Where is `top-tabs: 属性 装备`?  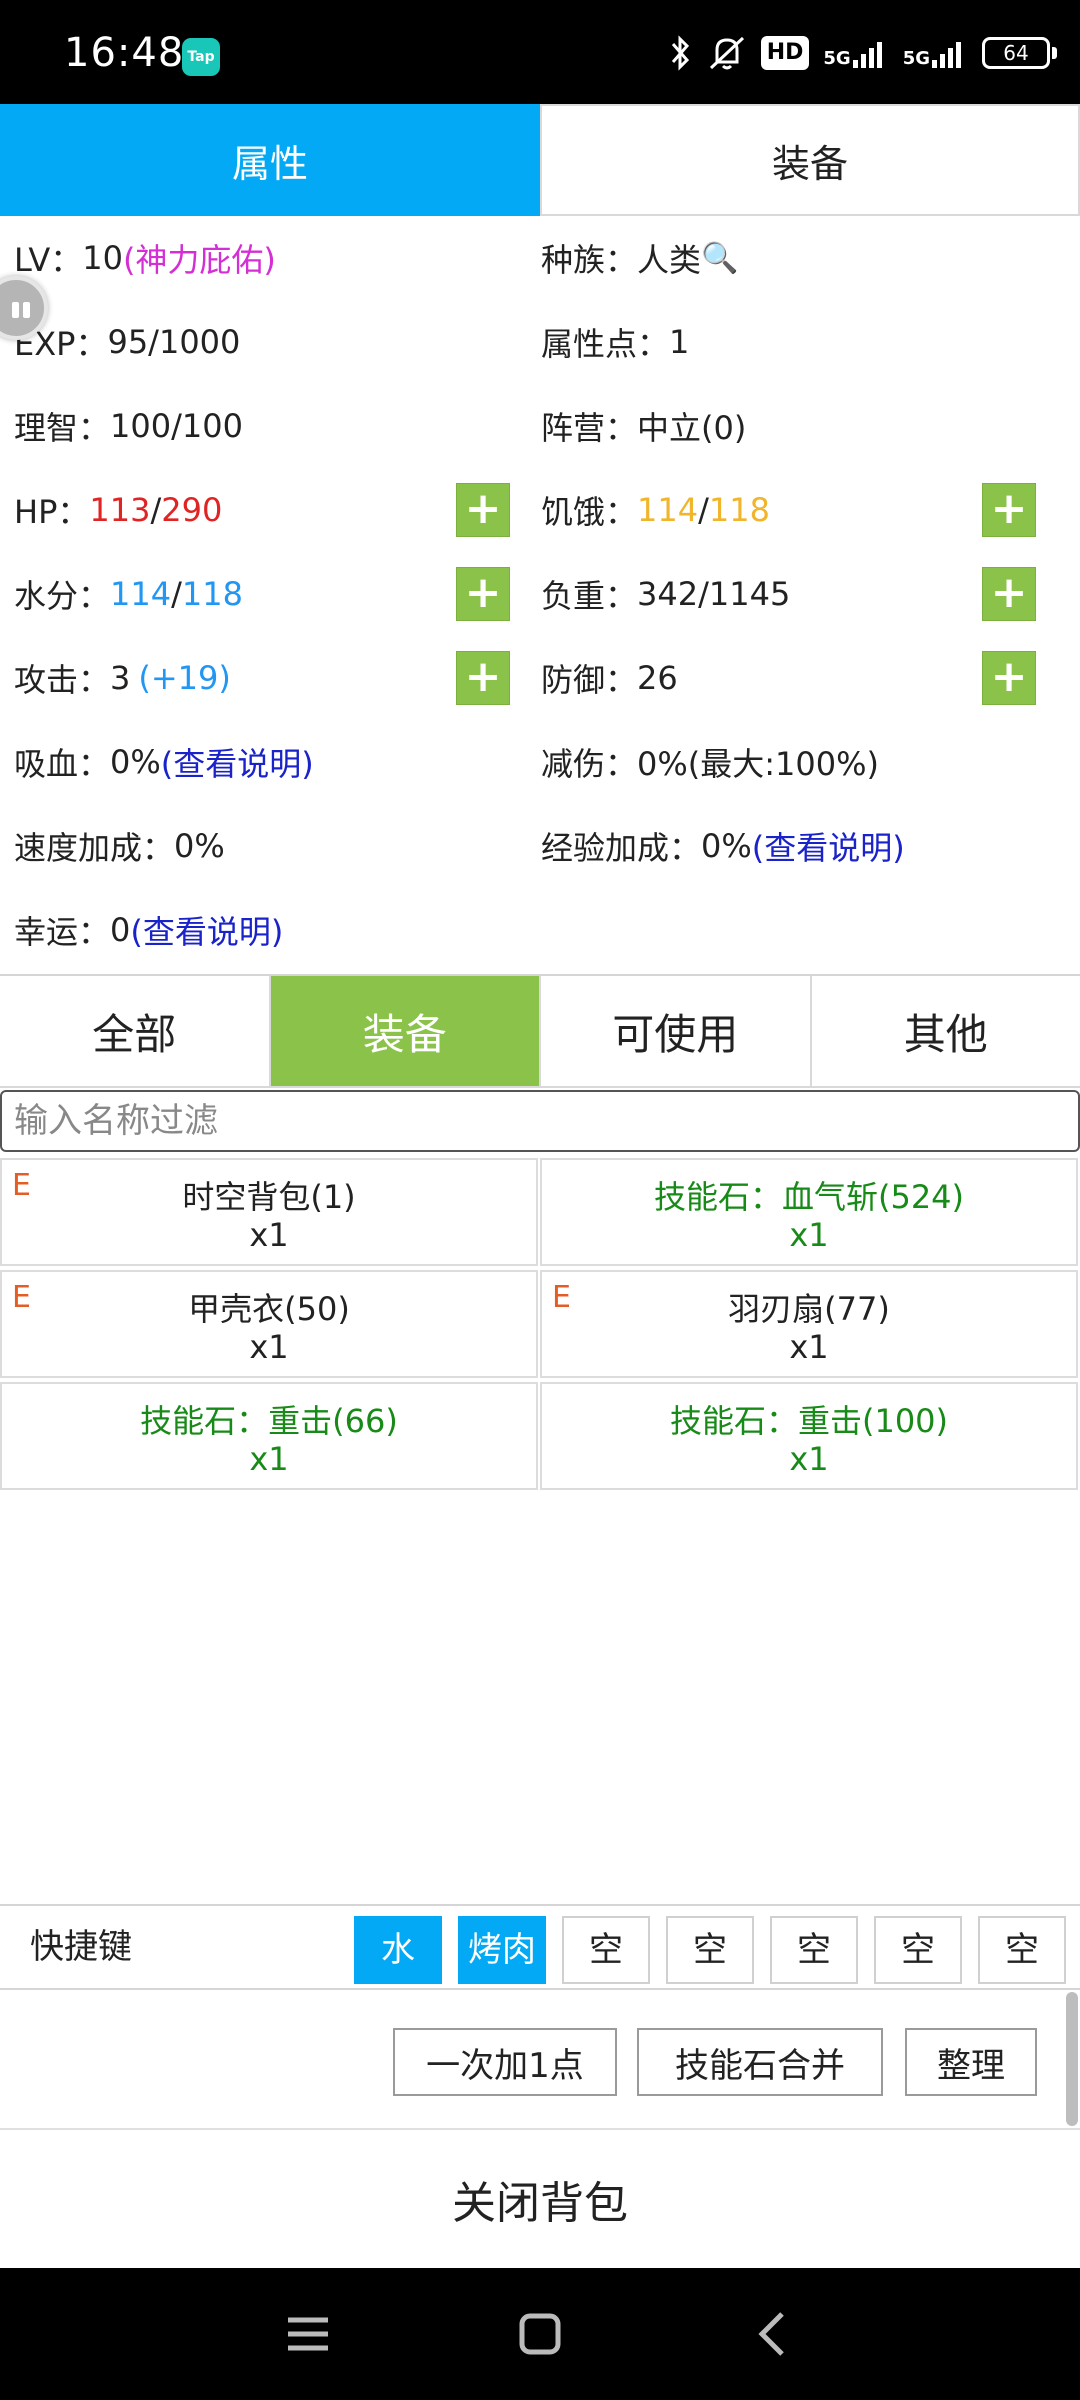 top-tabs: 属性 装备 is located at coordinates (540, 160).